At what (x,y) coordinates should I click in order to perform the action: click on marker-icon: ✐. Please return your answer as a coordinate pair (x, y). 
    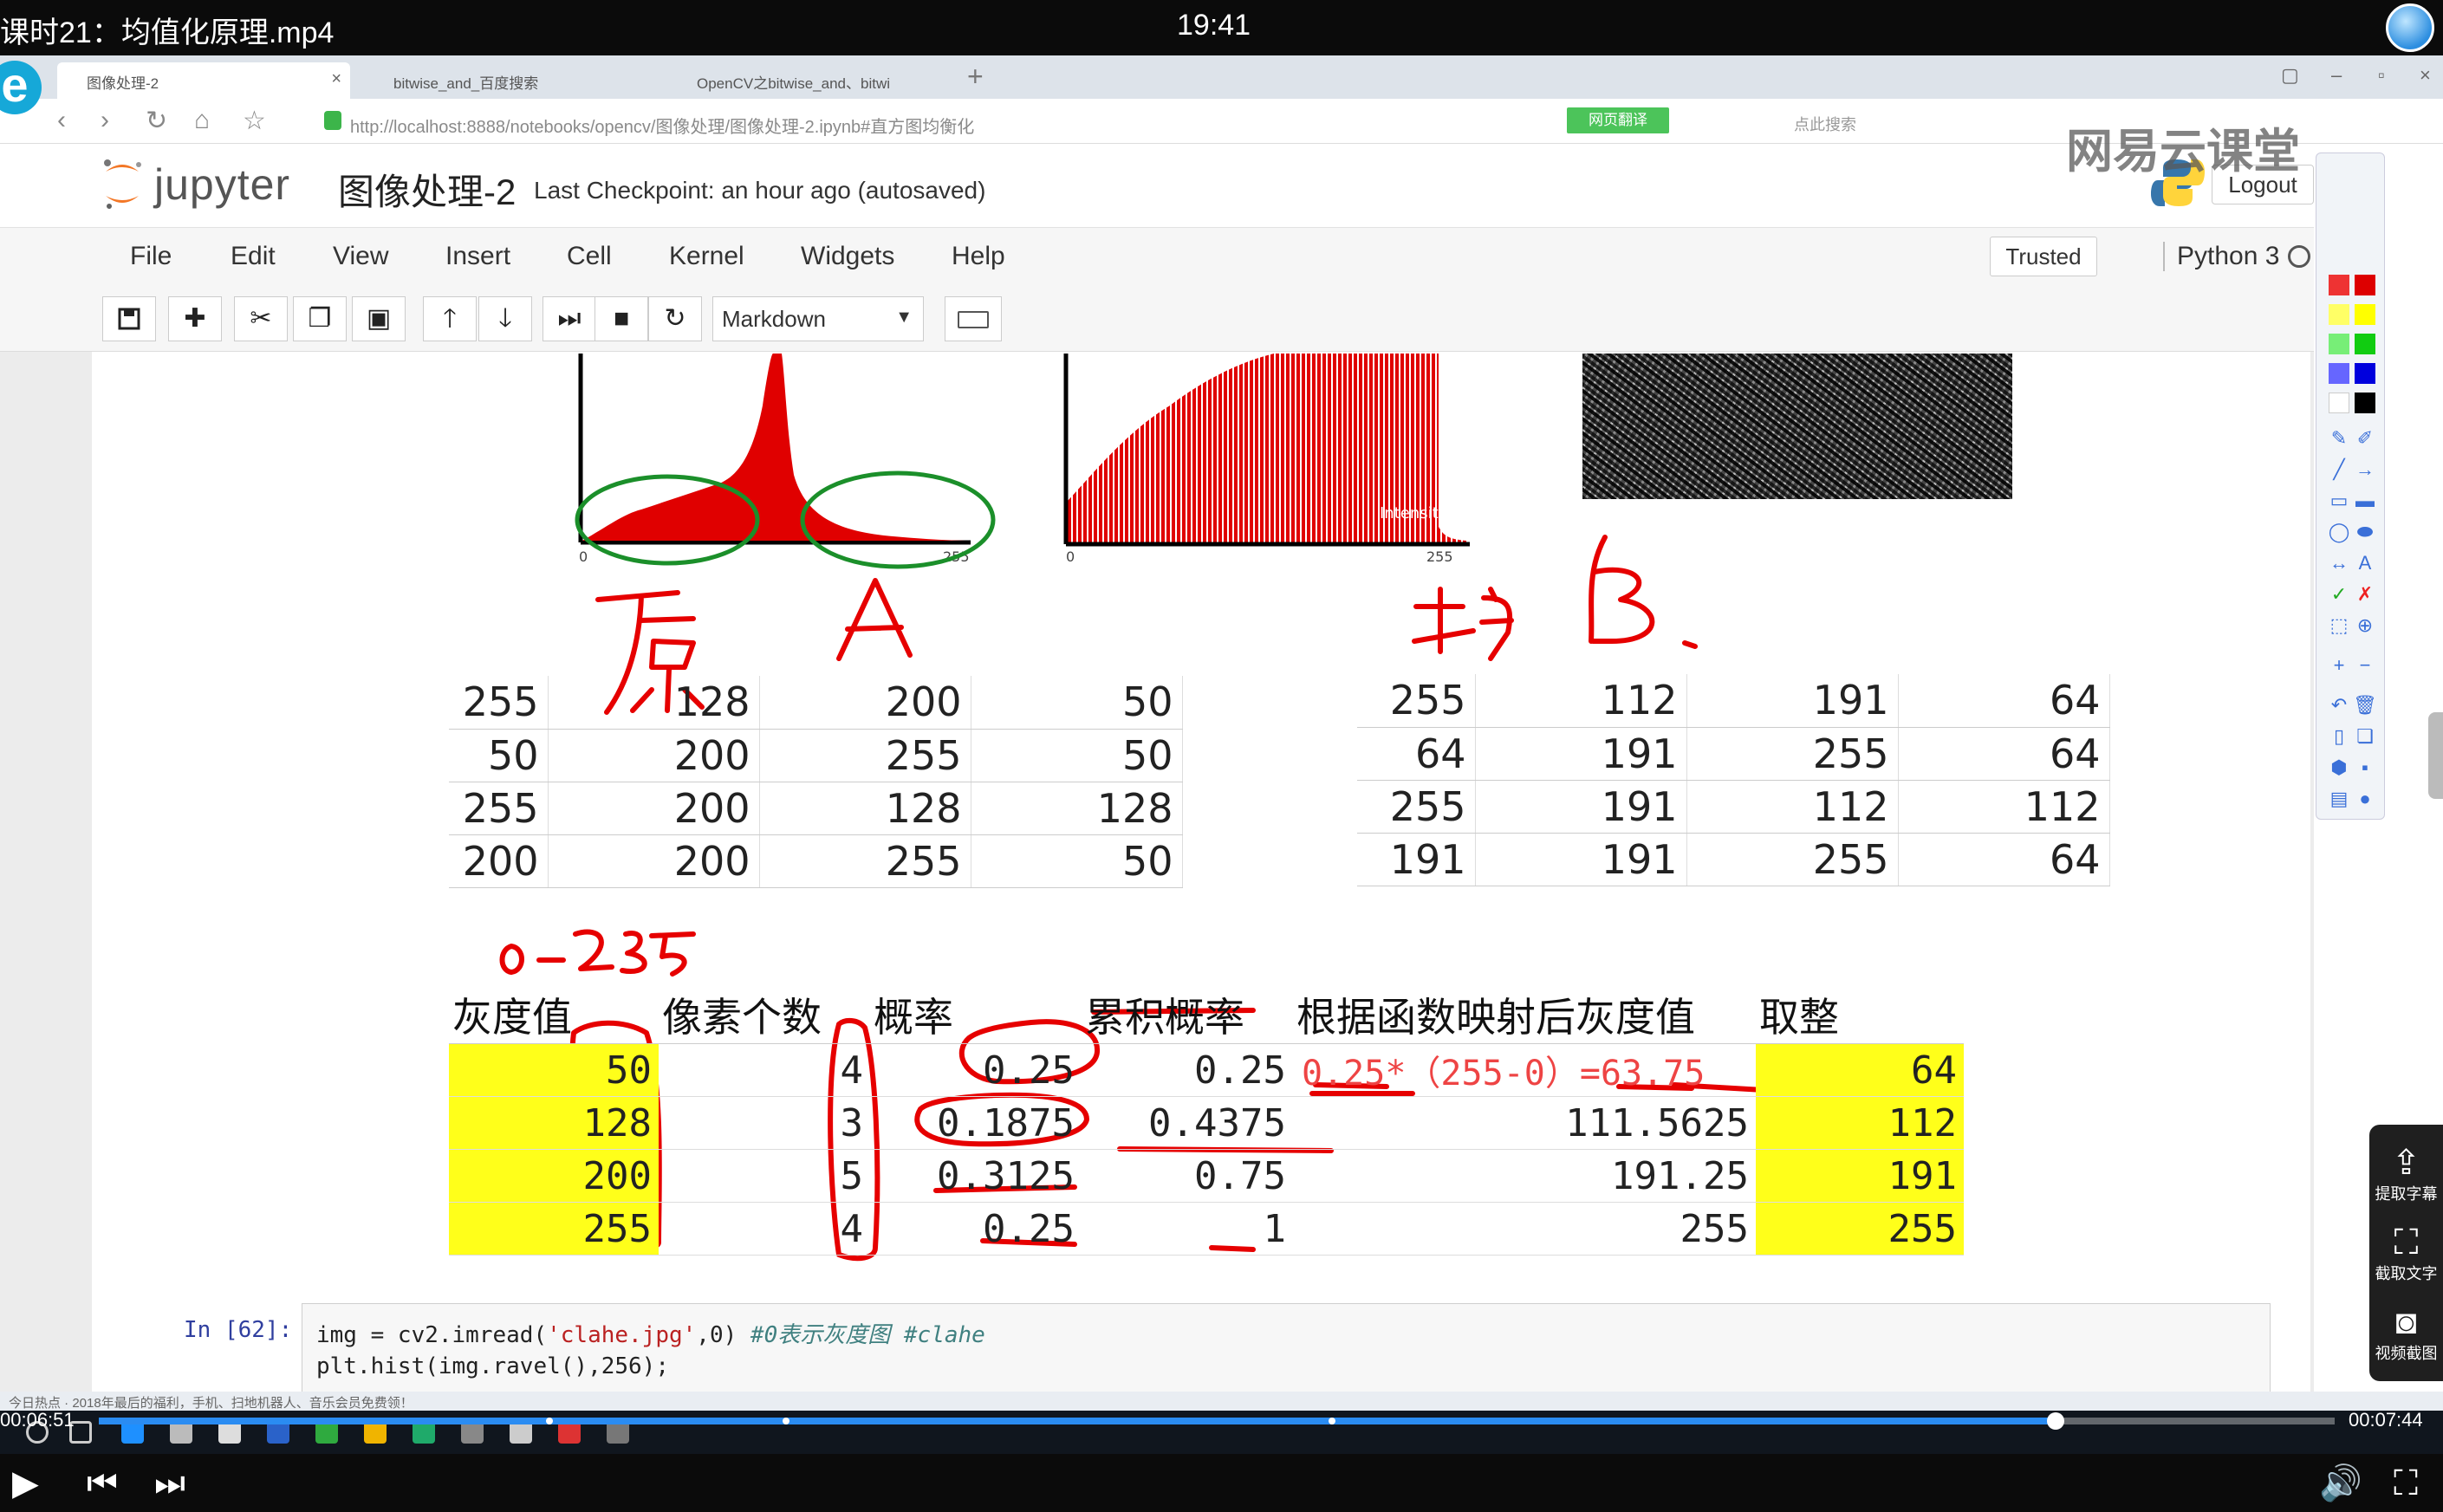
    Looking at the image, I should click on (2365, 438).